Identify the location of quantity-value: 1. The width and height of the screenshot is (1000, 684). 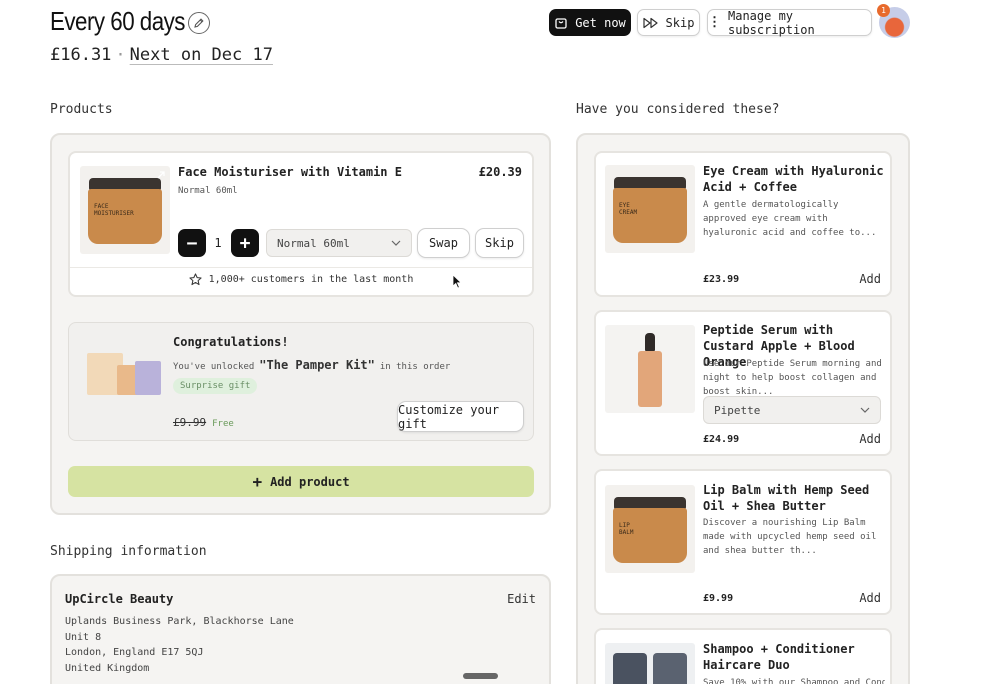
(218, 243).